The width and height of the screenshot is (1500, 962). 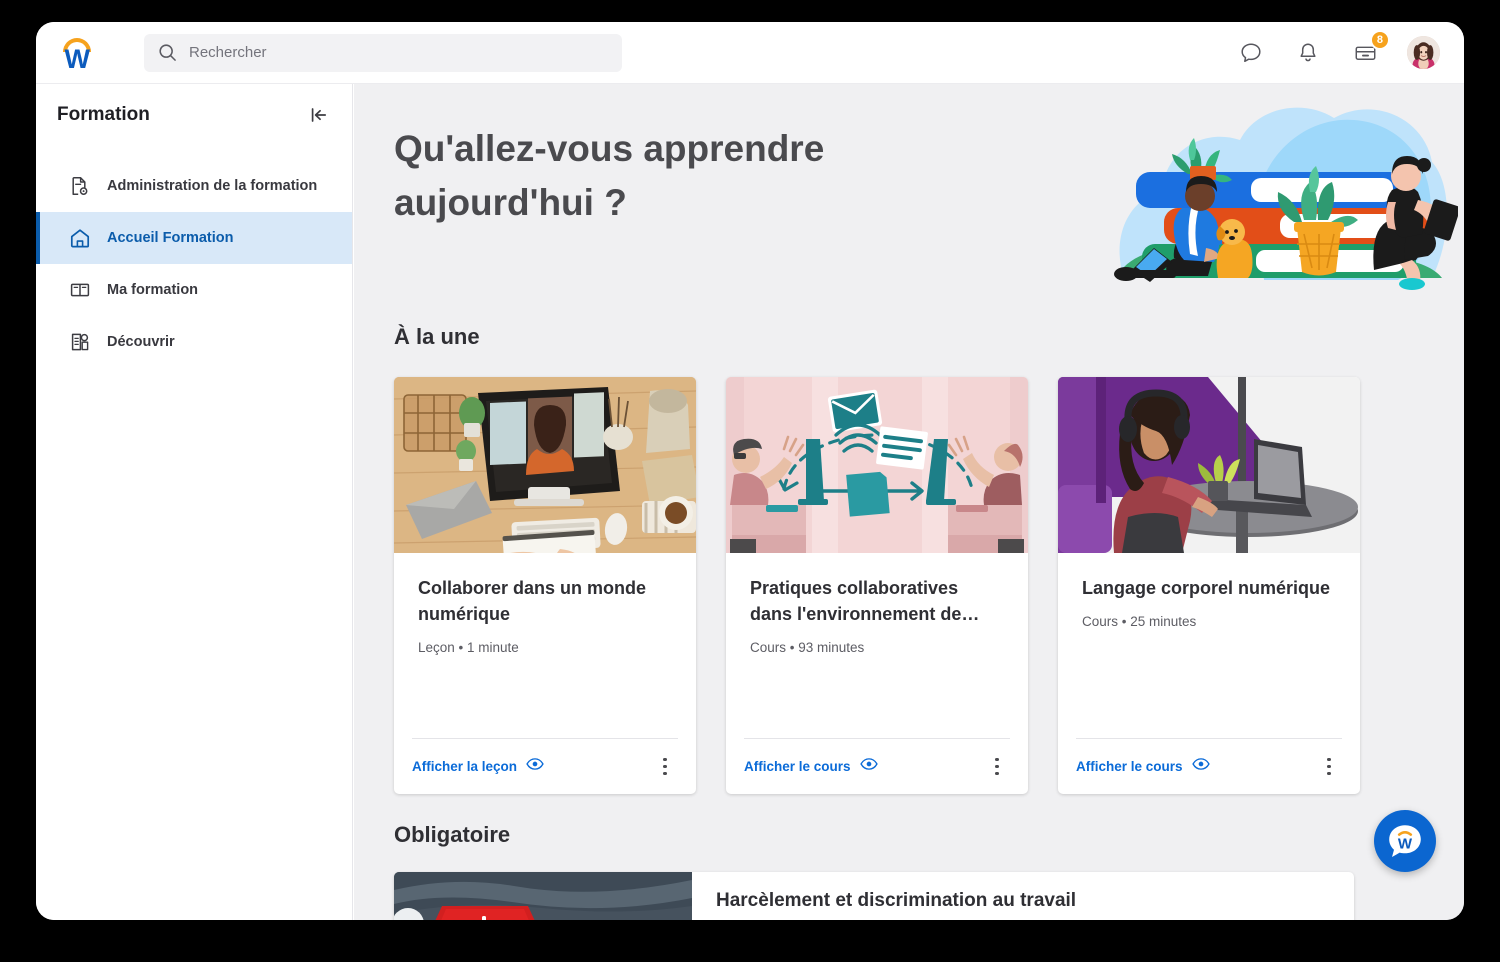 I want to click on required-course-card: Harcèlement et discrimination au travail, so click(x=874, y=896).